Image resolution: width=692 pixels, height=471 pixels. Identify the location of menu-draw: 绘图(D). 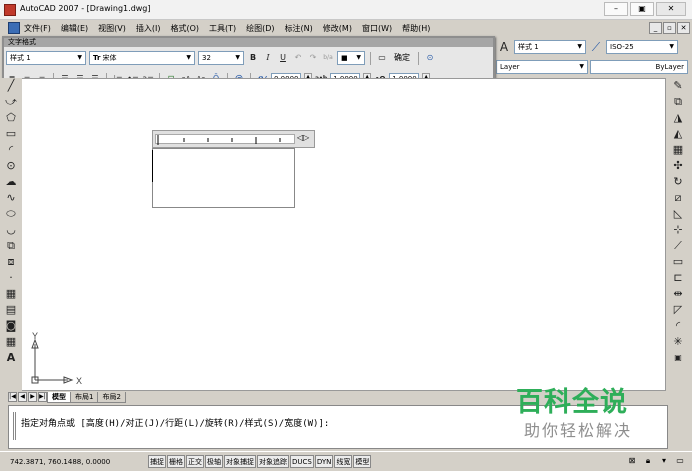
(260, 28).